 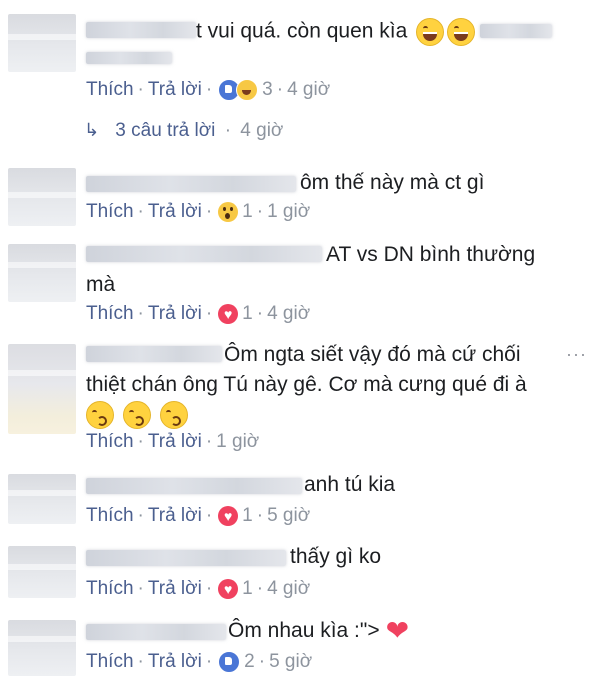 What do you see at coordinates (229, 662) in the screenshot?
I see `like-reaction-icon` at bounding box center [229, 662].